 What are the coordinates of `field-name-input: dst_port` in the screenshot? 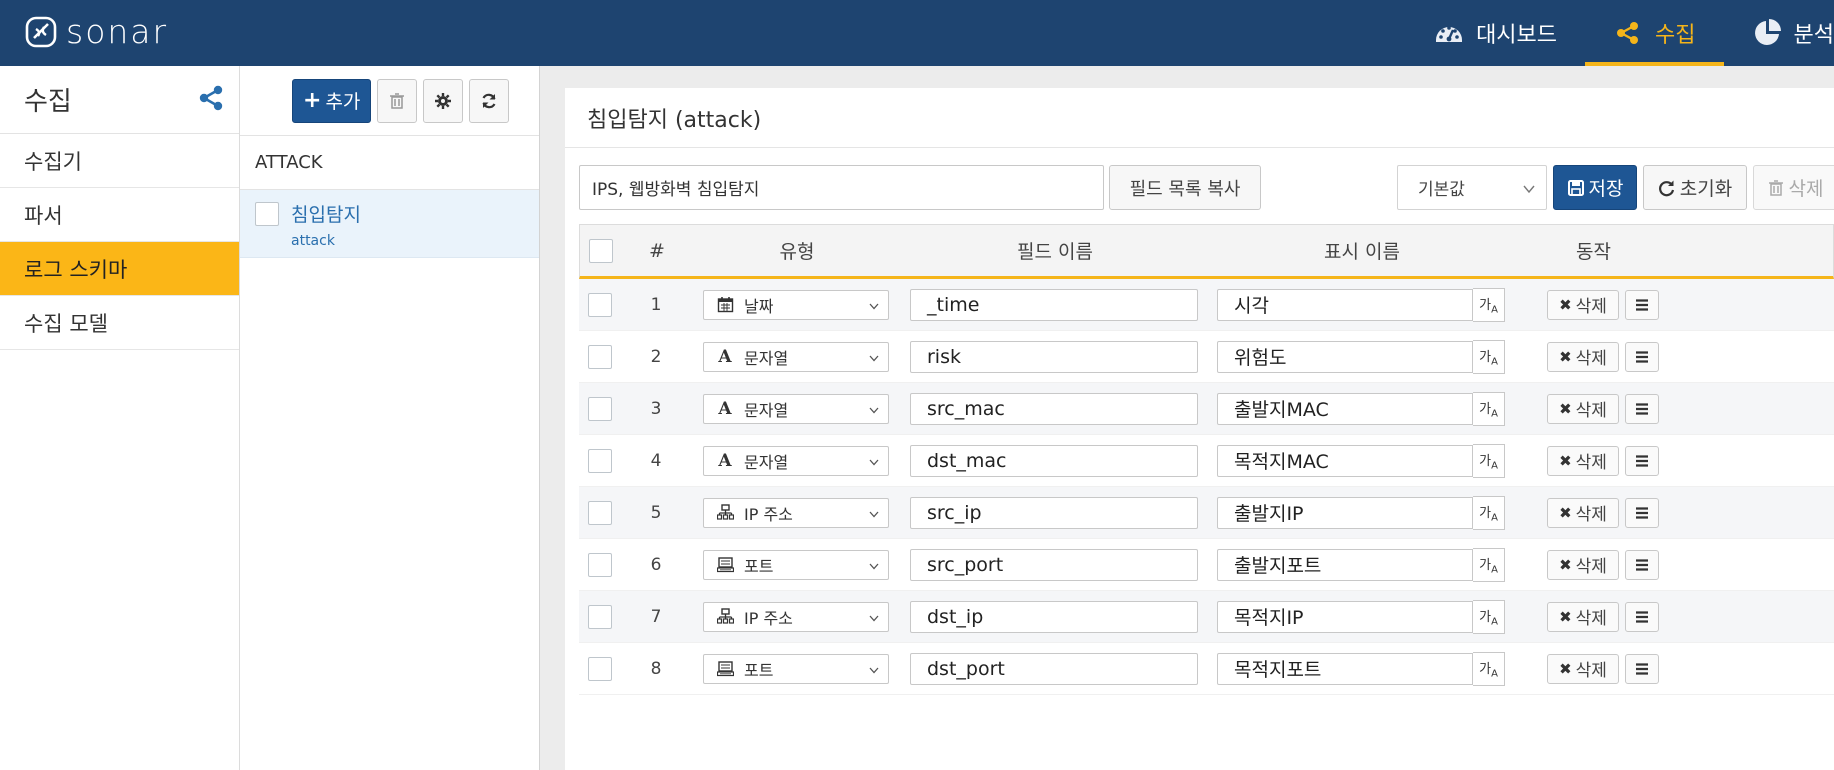 It's located at (1054, 668).